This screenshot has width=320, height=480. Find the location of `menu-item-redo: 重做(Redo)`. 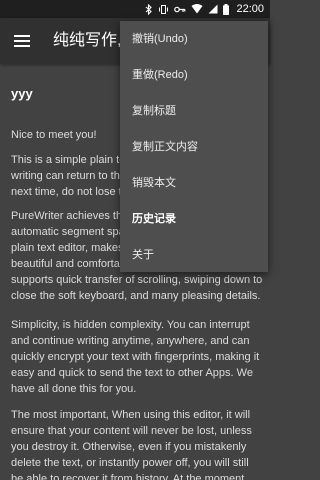

menu-item-redo: 重做(Redo) is located at coordinates (194, 75).